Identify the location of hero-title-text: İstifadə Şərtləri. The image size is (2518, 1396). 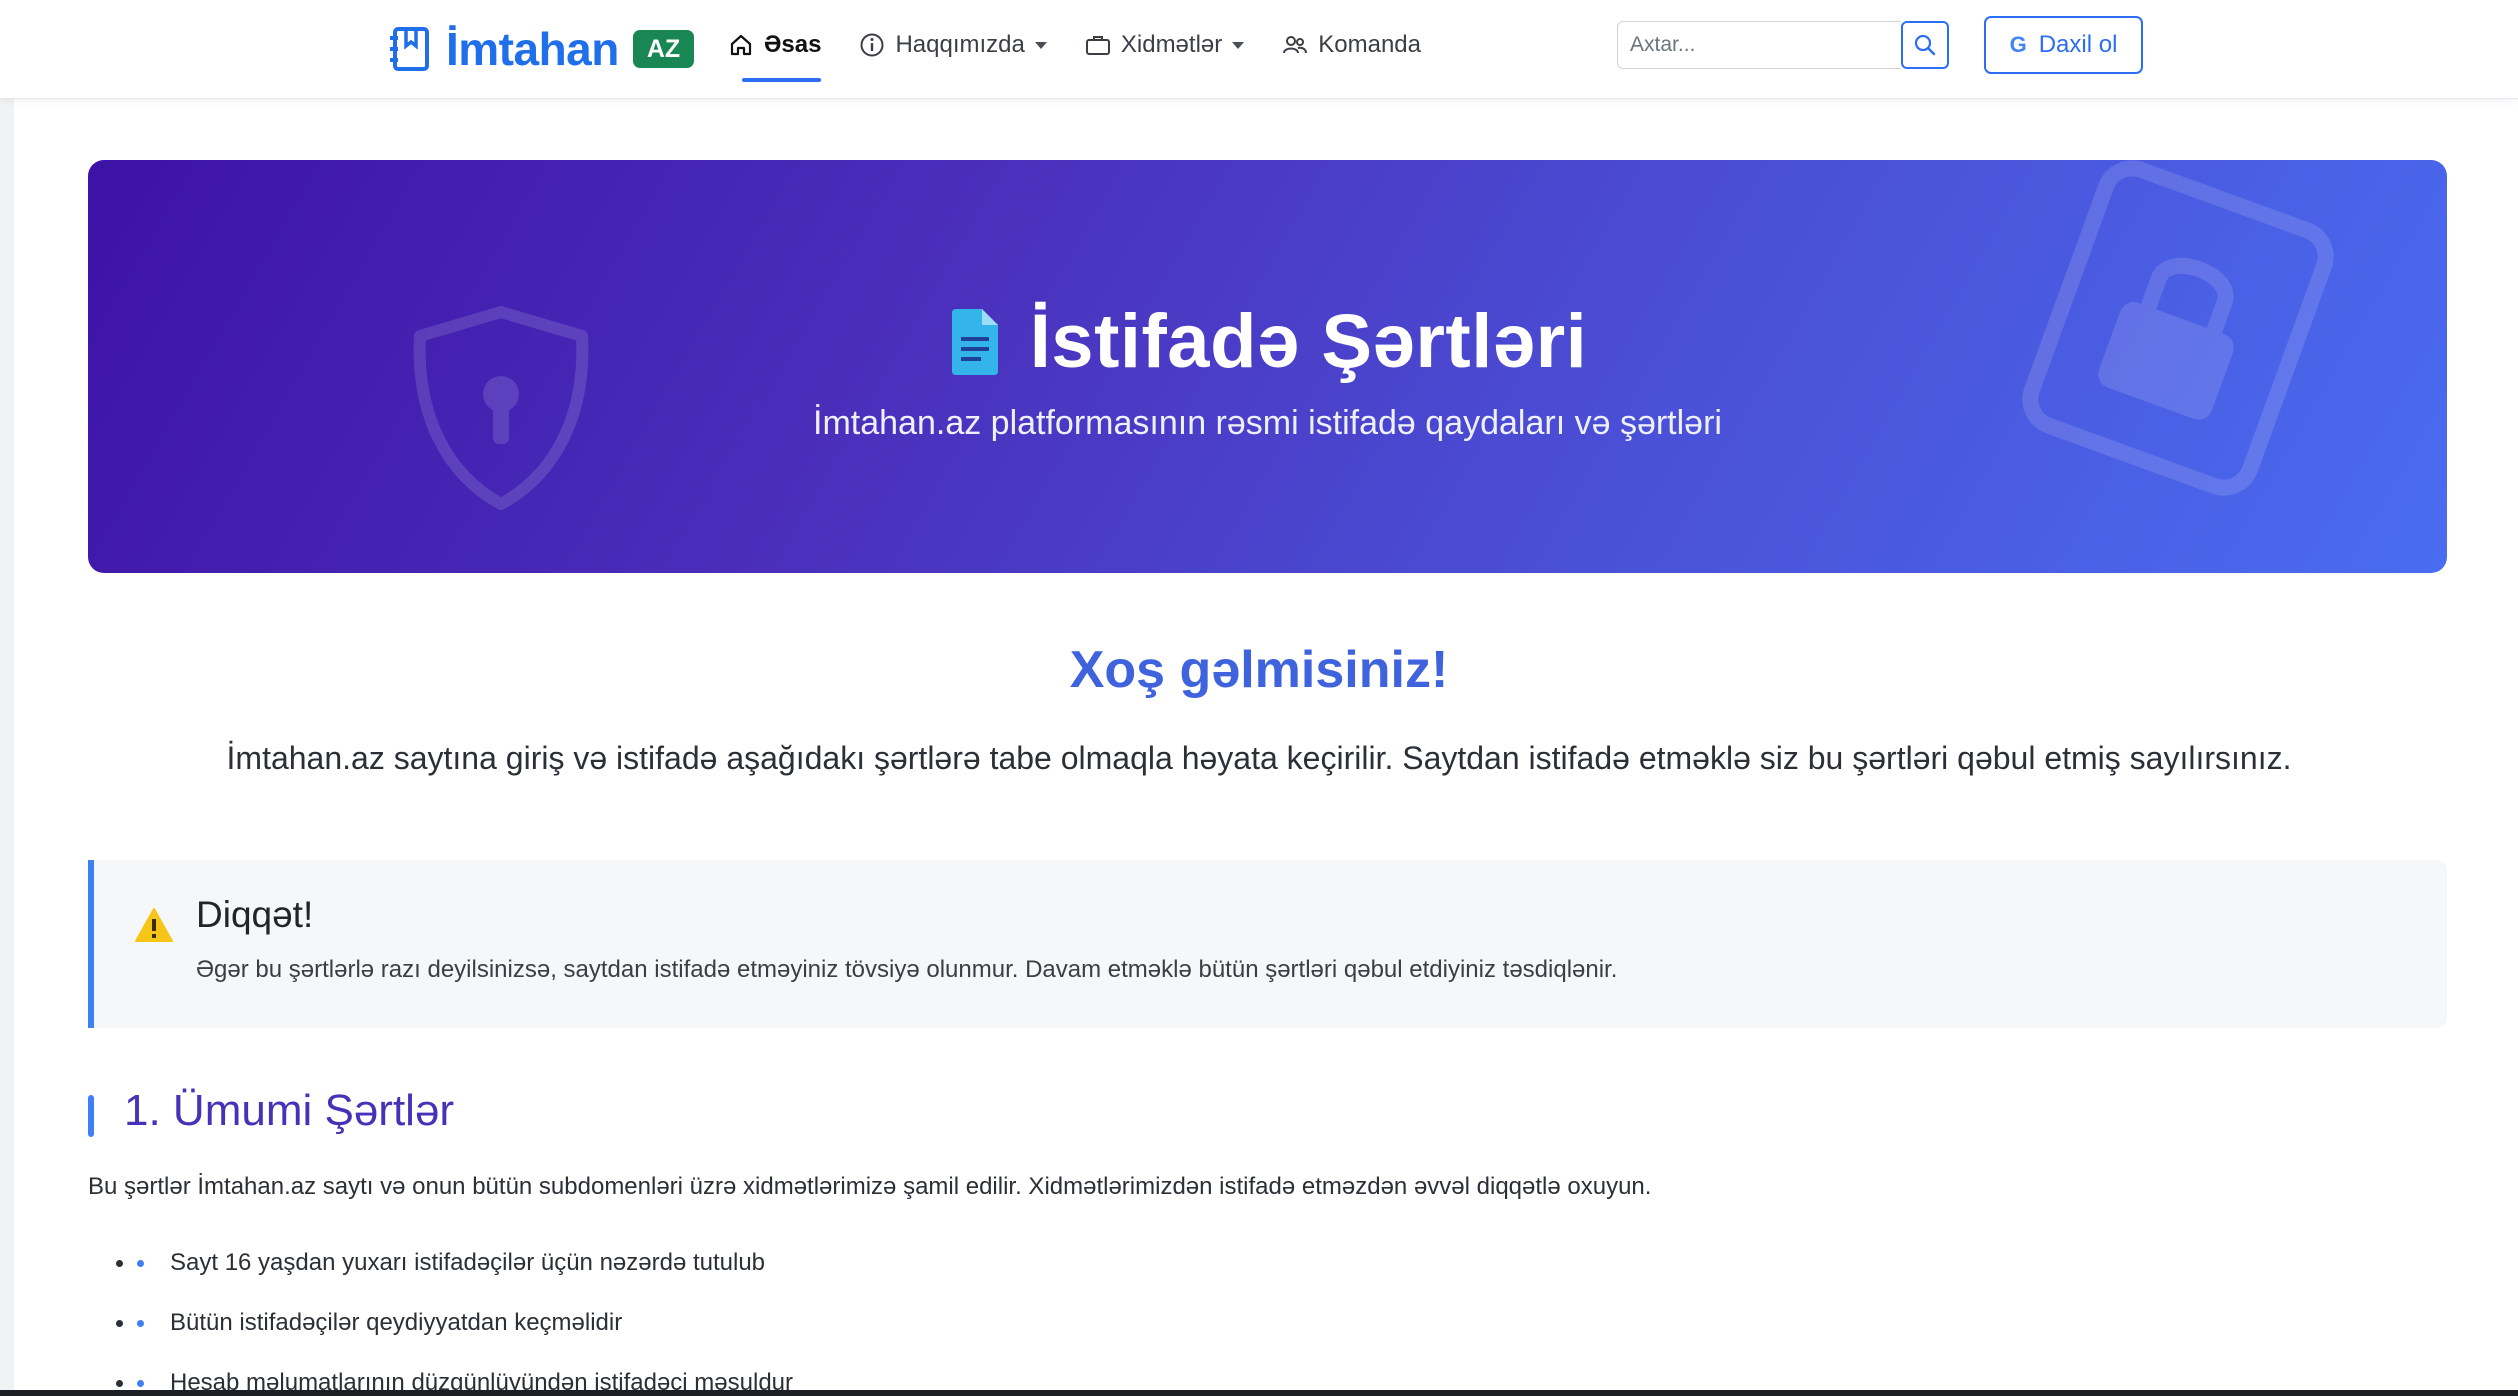
(1308, 341).